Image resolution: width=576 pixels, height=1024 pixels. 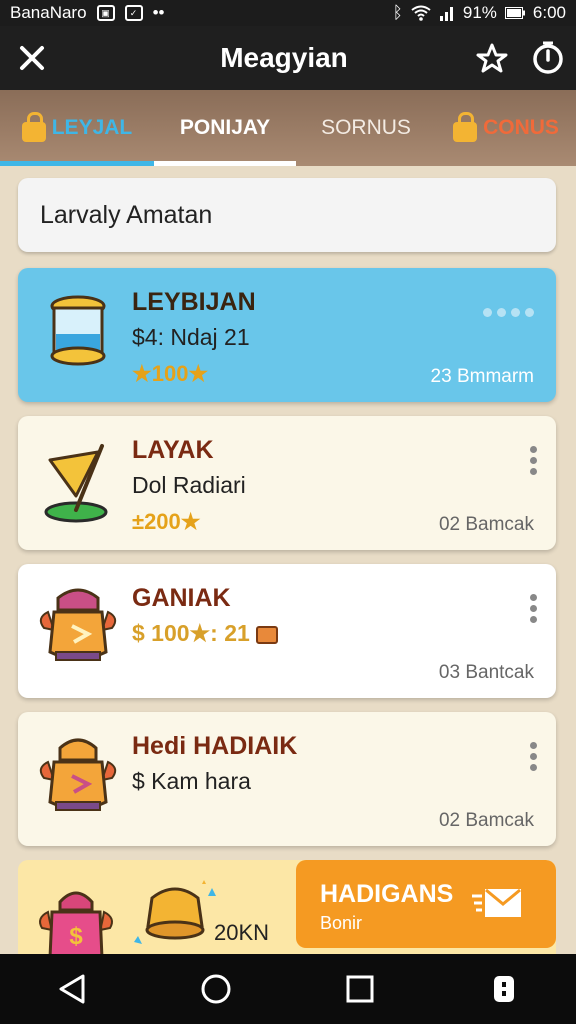 I want to click on item-meta: 23 Bmmarm, so click(x=482, y=376).